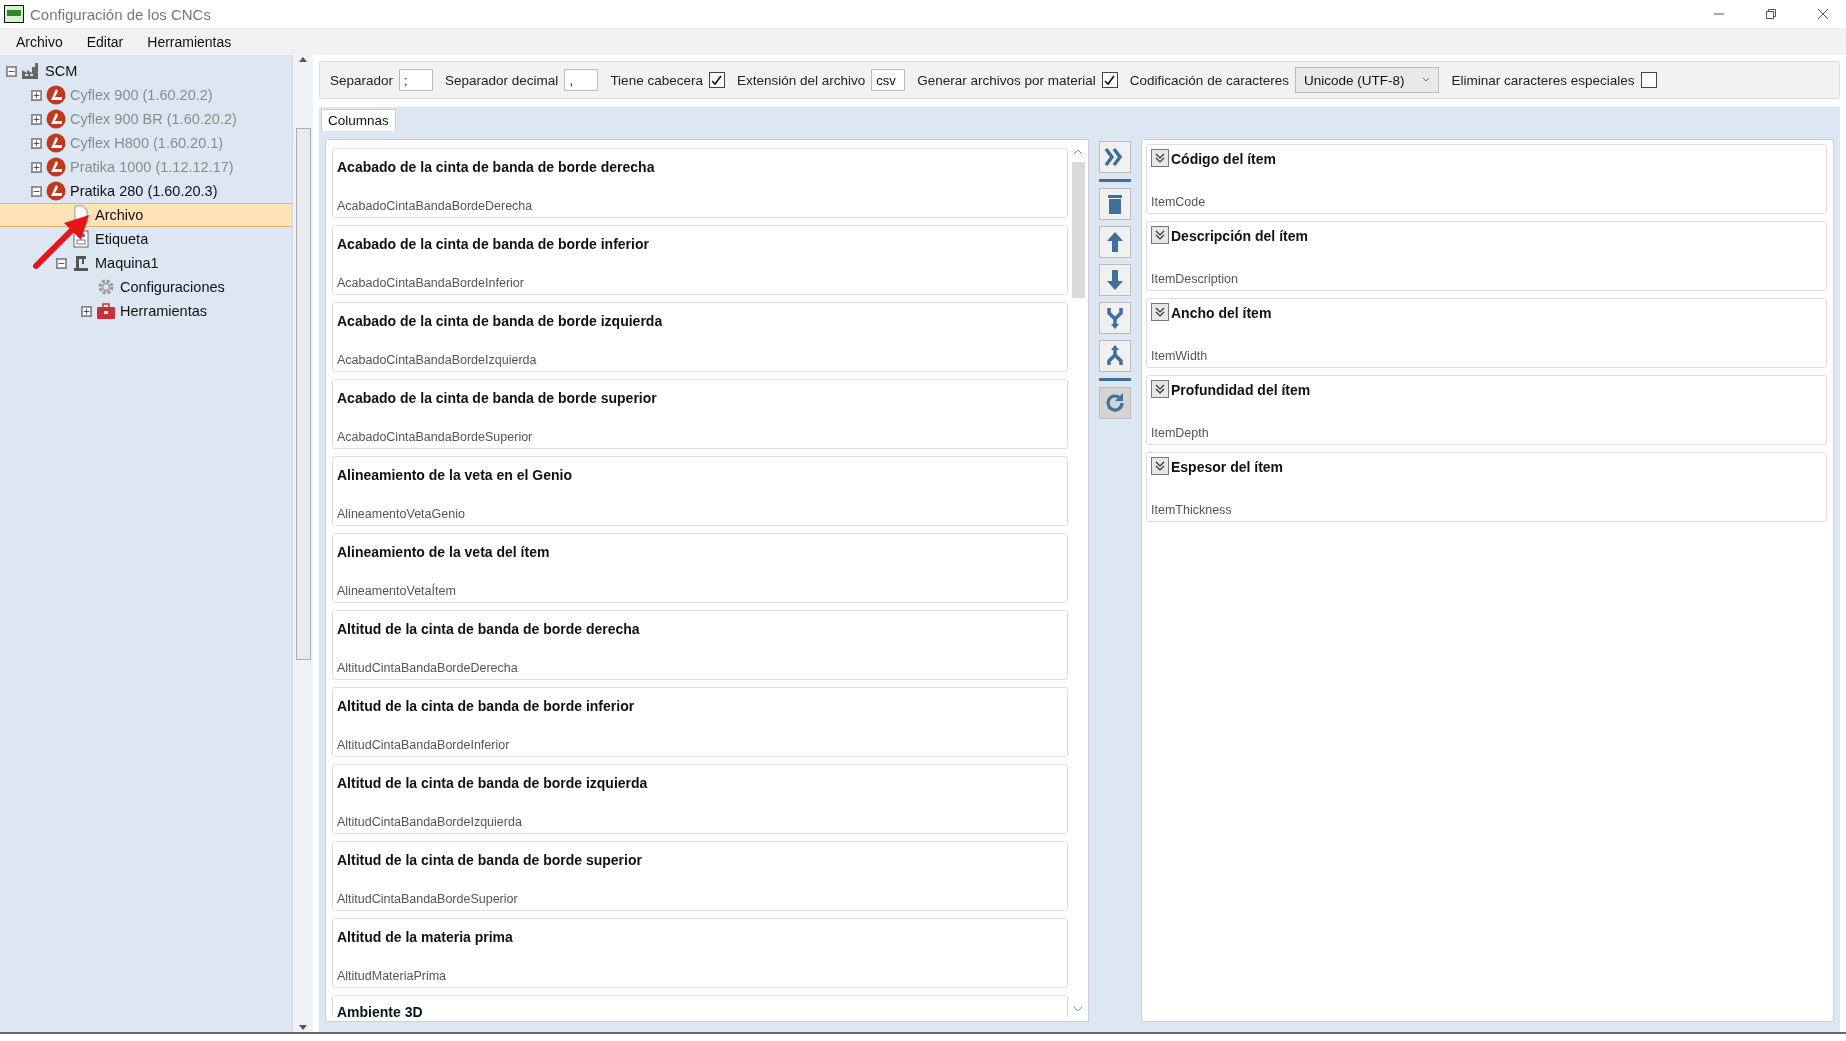 The image size is (1846, 1041). I want to click on add-all-button, so click(1115, 157).